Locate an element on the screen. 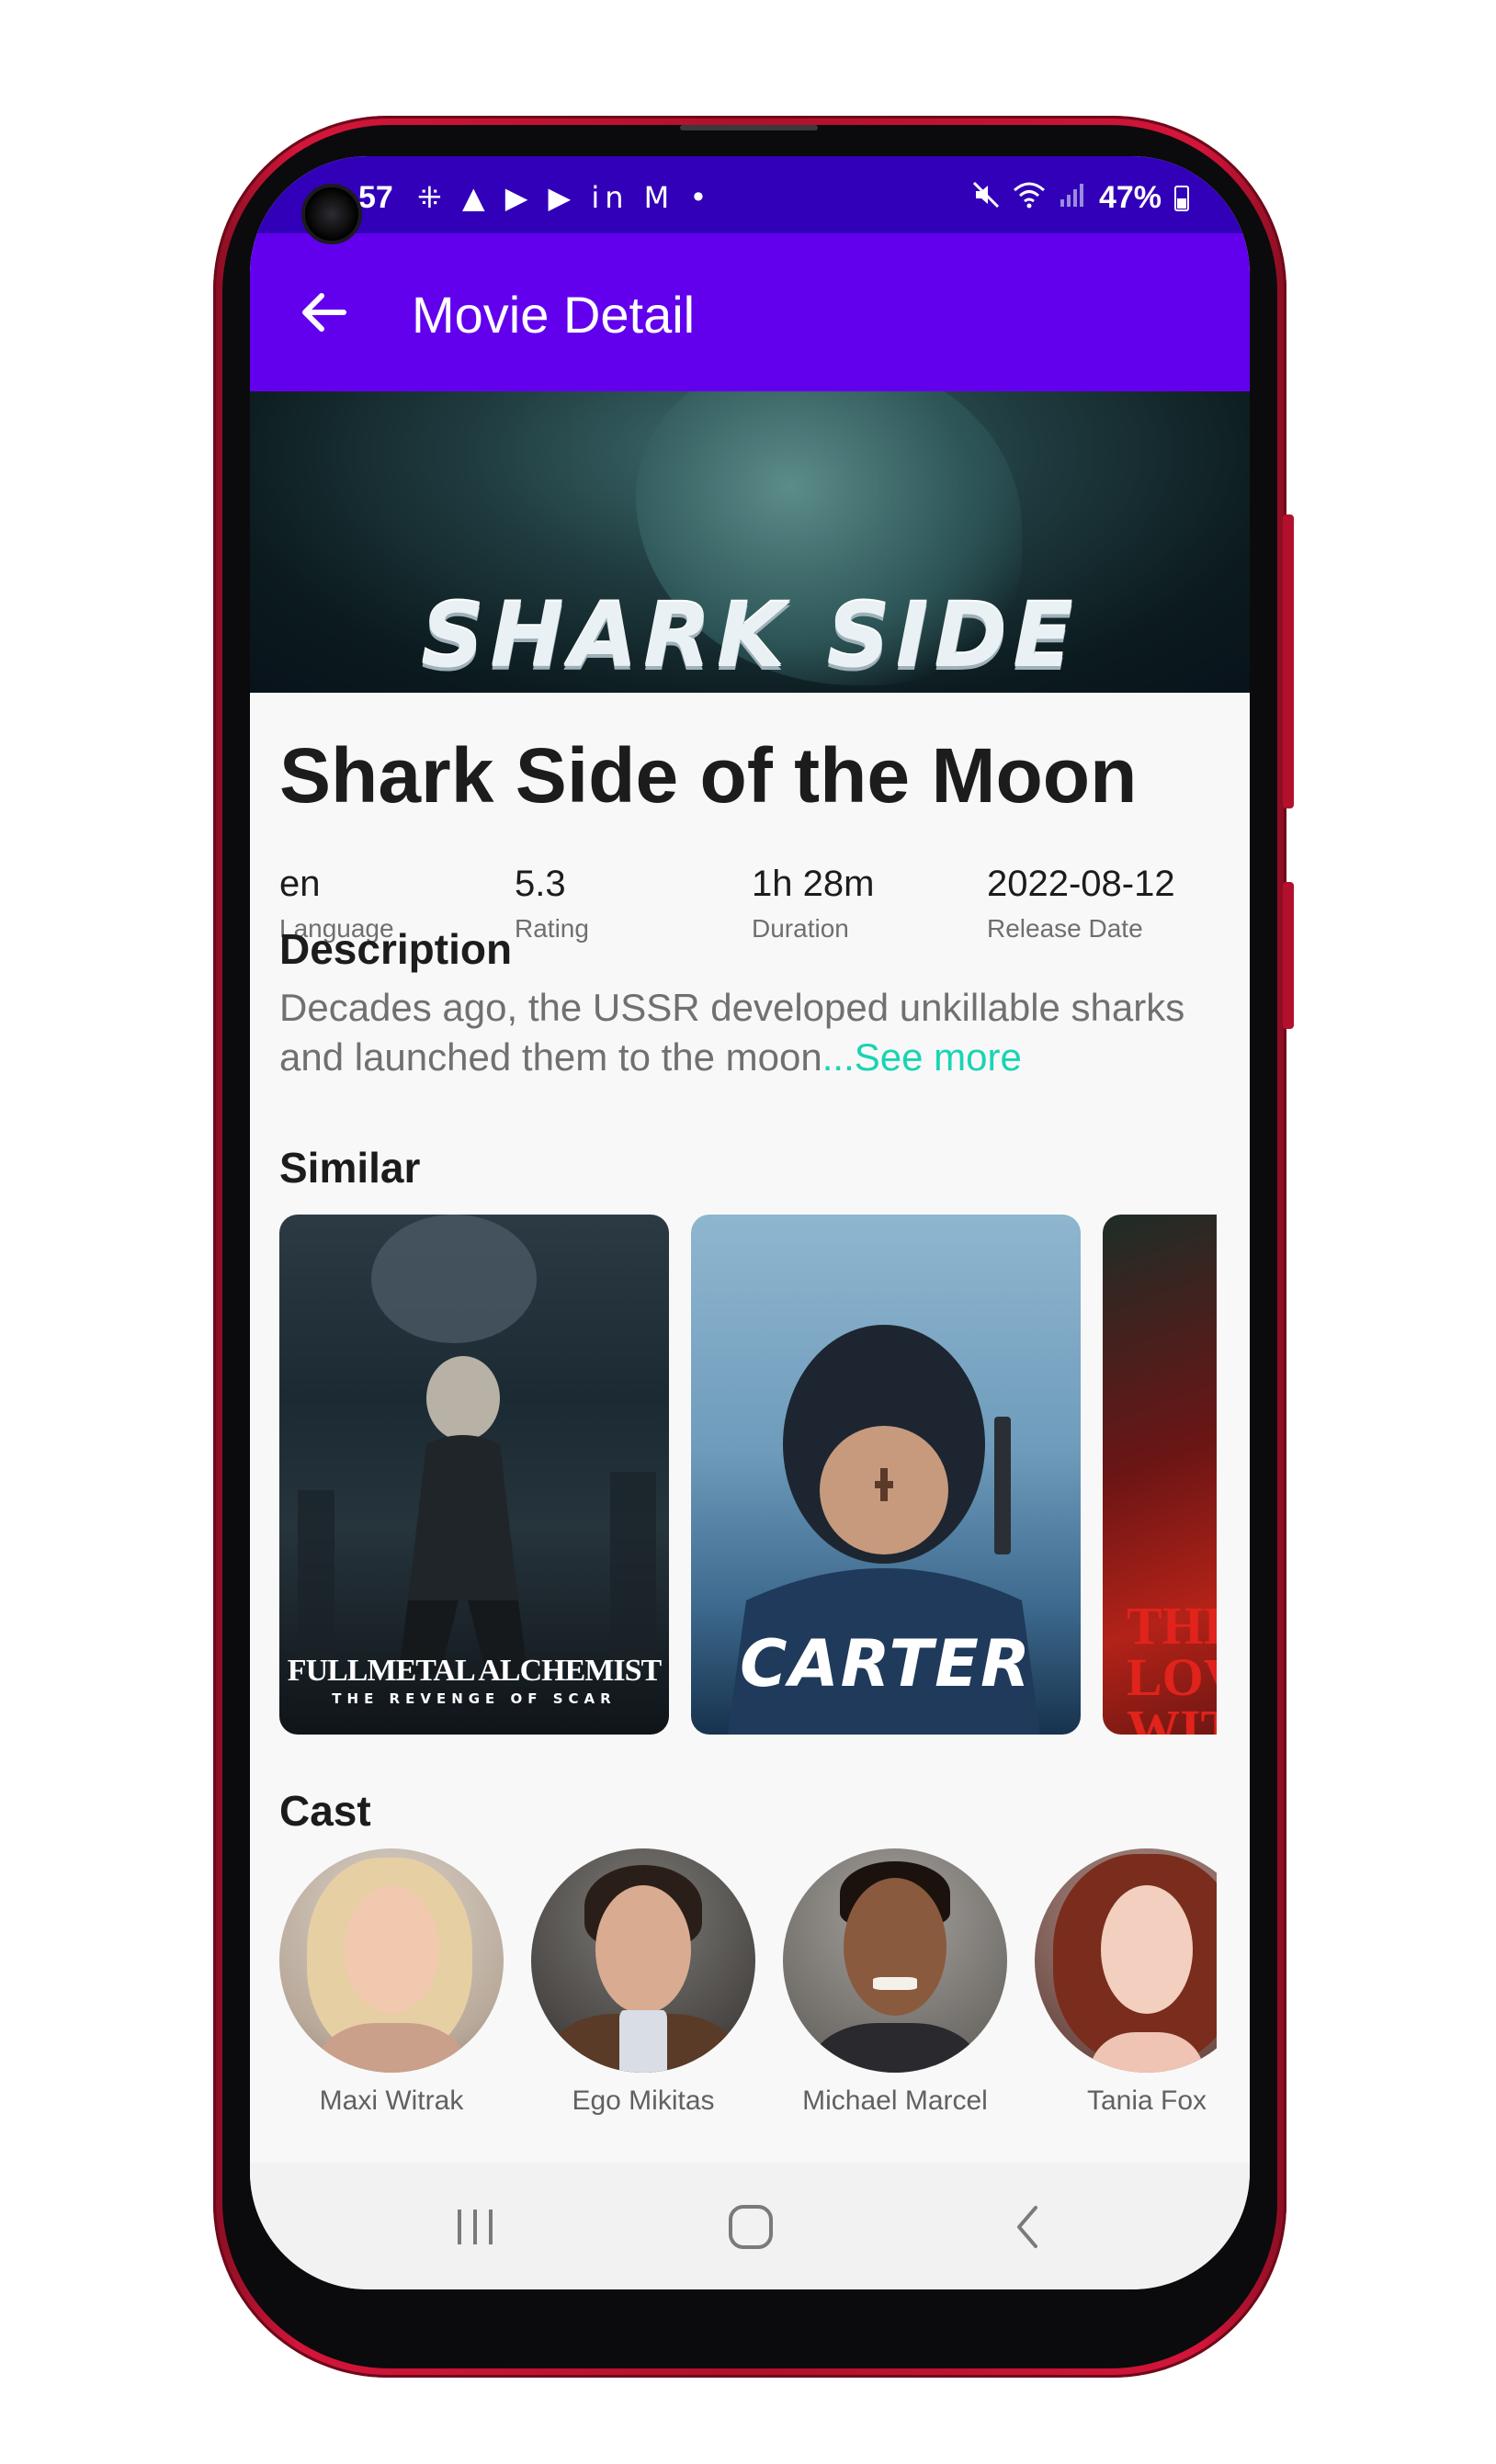 This screenshot has width=1496, height=2464. see-more-link: ...See more is located at coordinates (922, 1057).